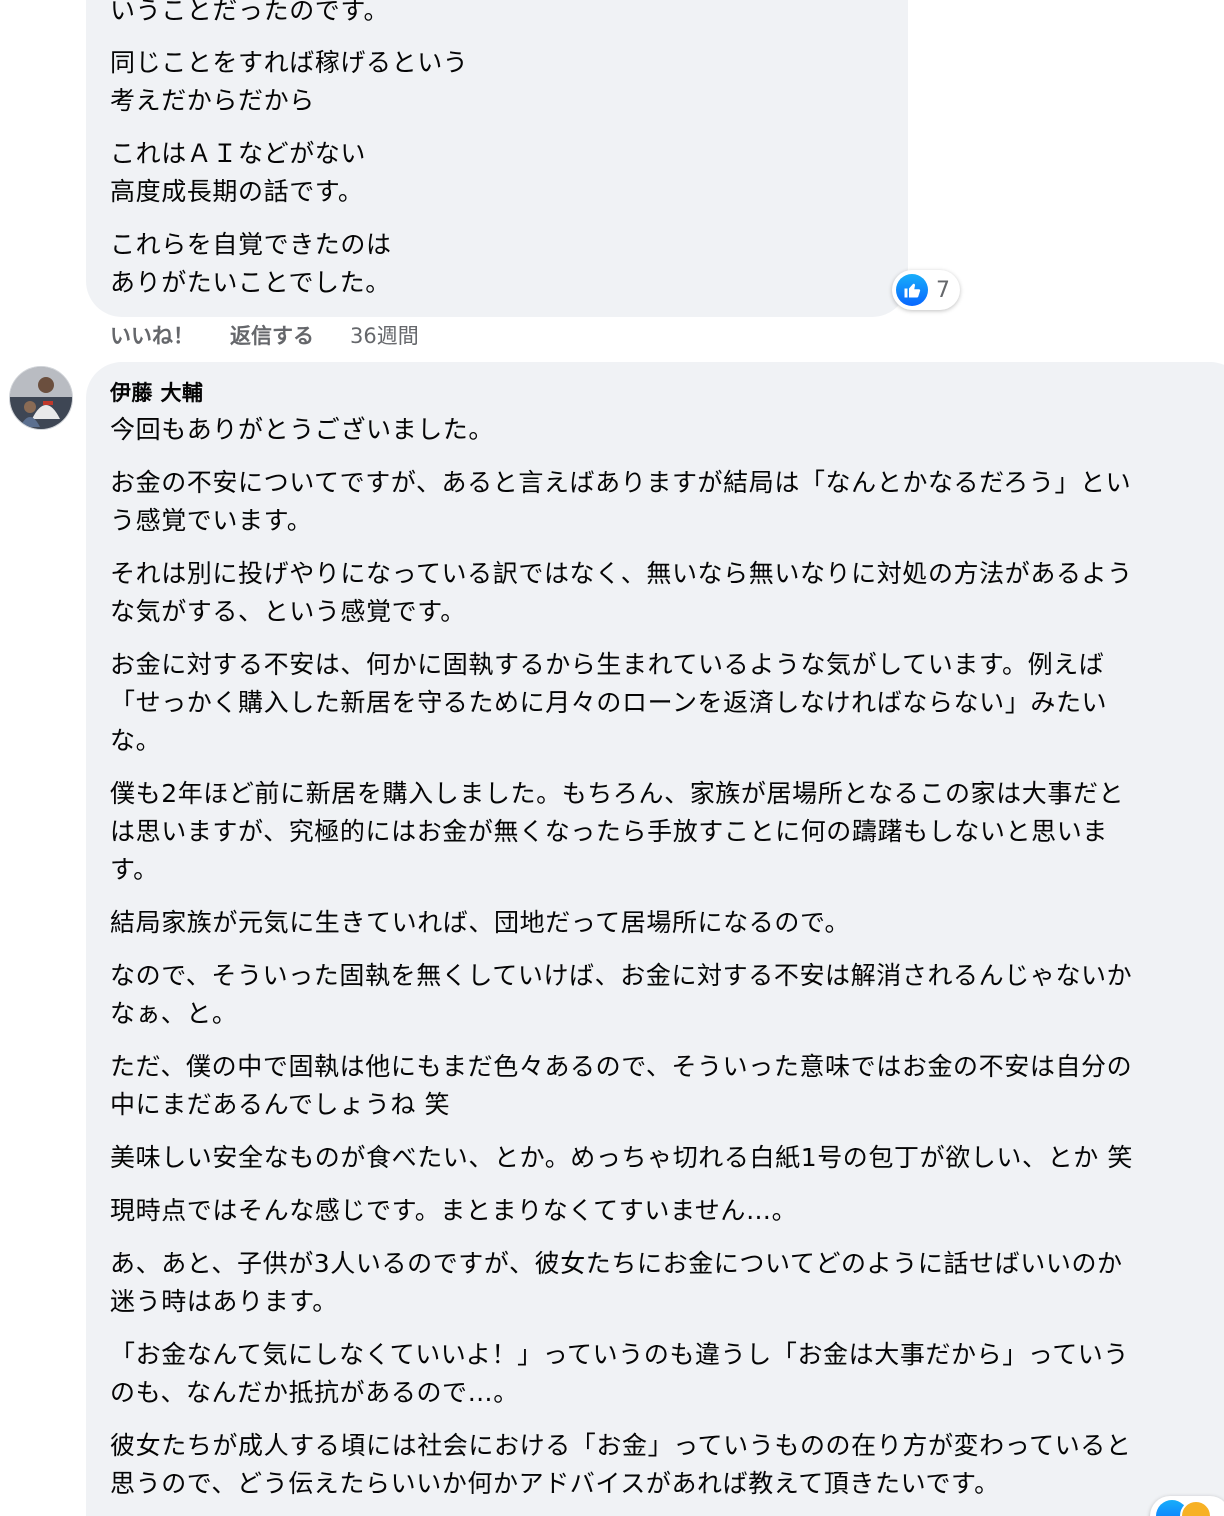 The width and height of the screenshot is (1224, 1516). Describe the element at coordinates (302, 429) in the screenshot. I see `comment-paragraph: 今回もありがとうございました。` at that location.